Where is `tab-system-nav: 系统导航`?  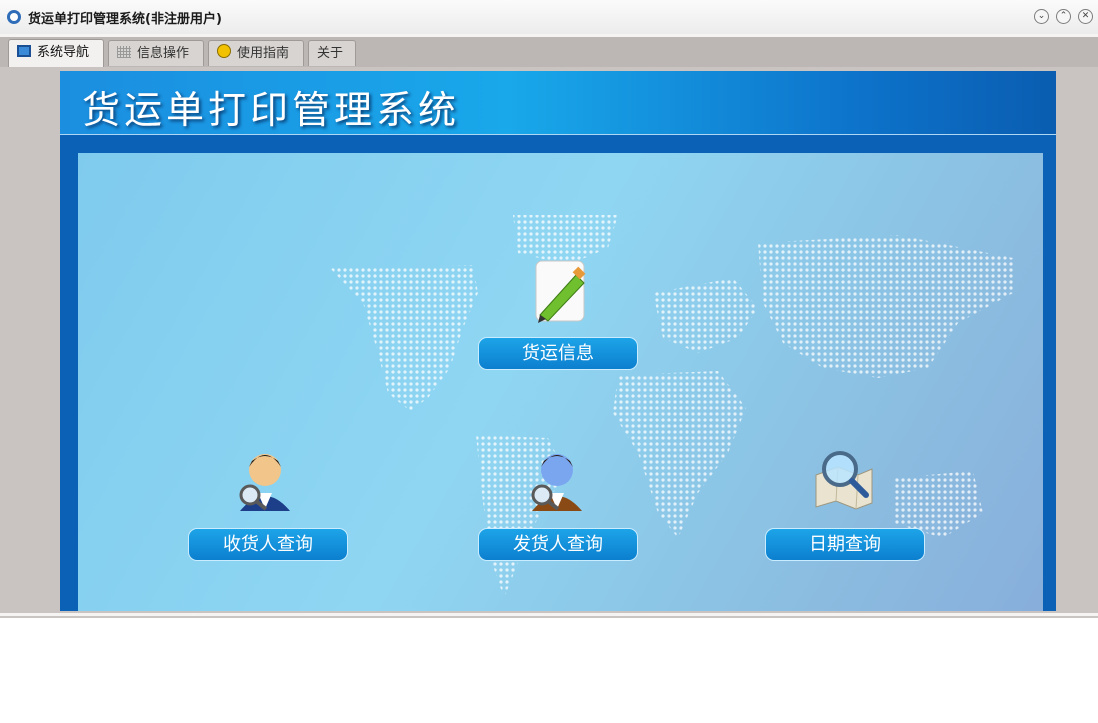 tab-system-nav: 系统导航 is located at coordinates (56, 53).